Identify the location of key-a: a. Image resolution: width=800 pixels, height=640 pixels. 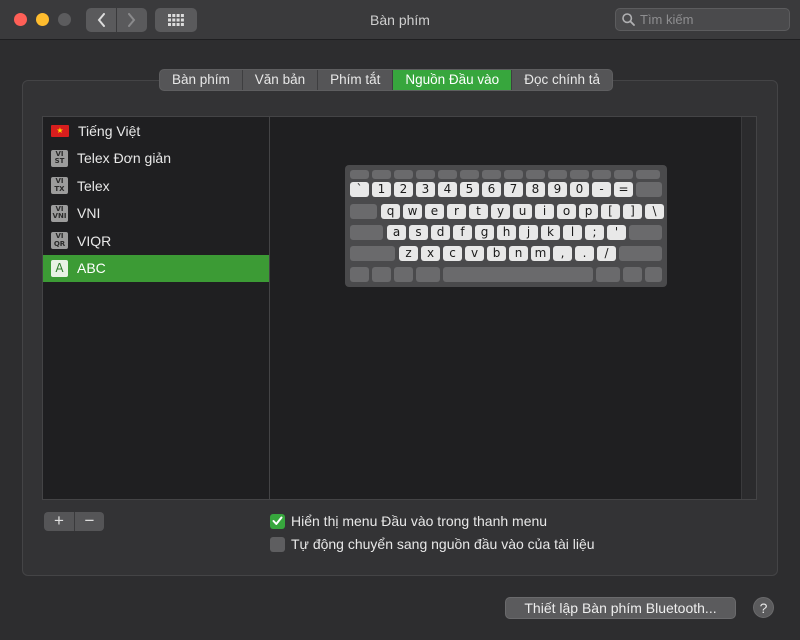
(396, 232).